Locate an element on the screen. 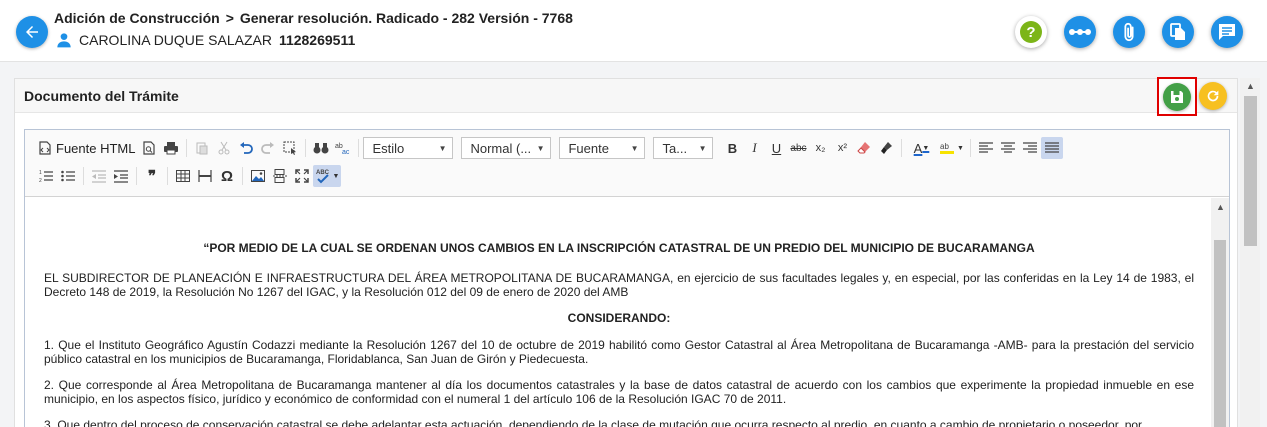 This screenshot has height=427, width=1267. align-justify-icon is located at coordinates (1052, 147).